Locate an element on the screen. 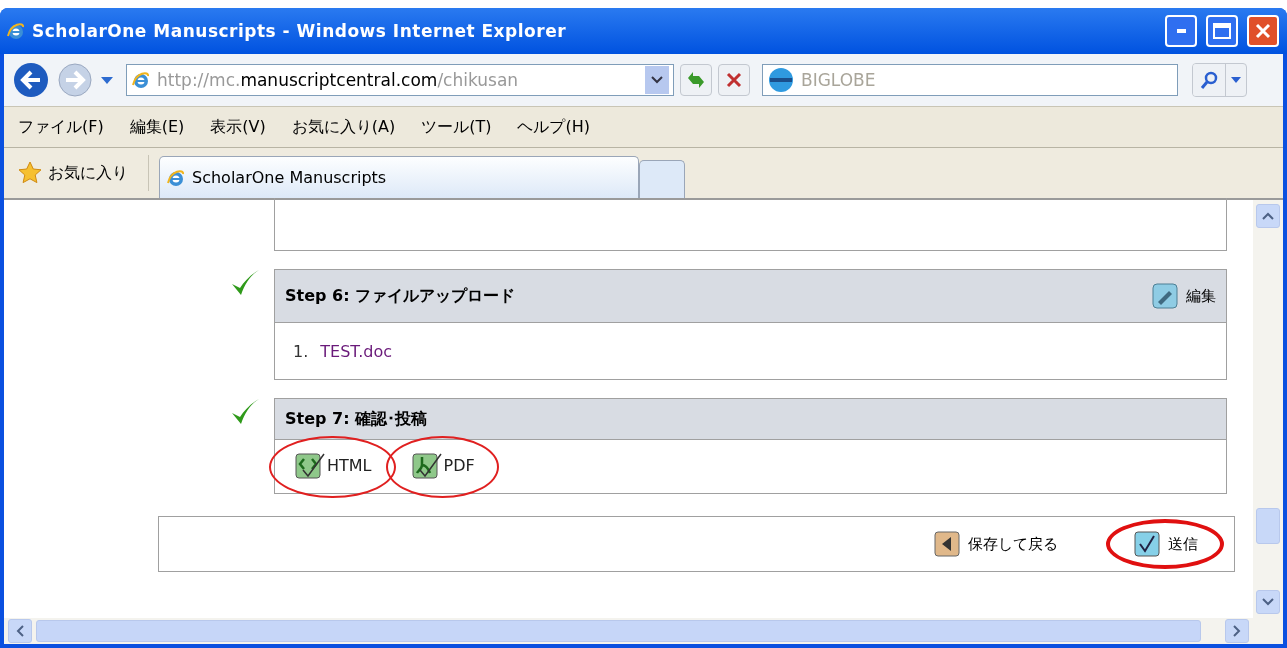 Image resolution: width=1287 pixels, height=648 pixels. new-tab-button is located at coordinates (662, 179).